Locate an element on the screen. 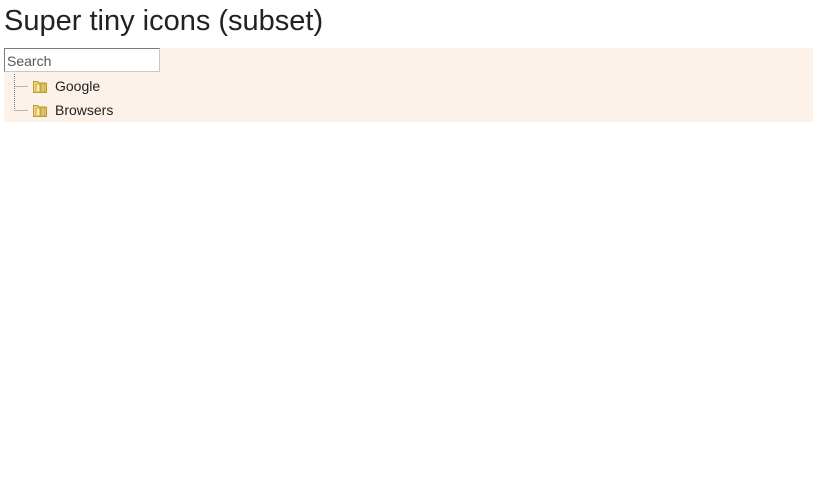 This screenshot has width=813, height=488. tree-node-label: Browsers is located at coordinates (84, 110).